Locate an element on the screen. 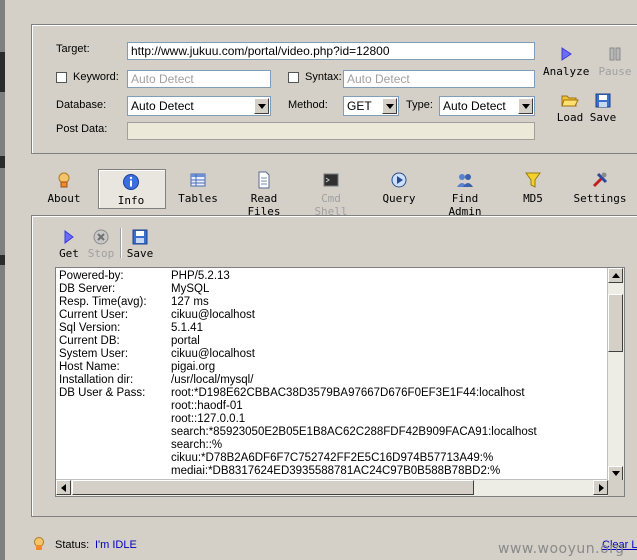 The image size is (637, 560). query-icon is located at coordinates (399, 180).